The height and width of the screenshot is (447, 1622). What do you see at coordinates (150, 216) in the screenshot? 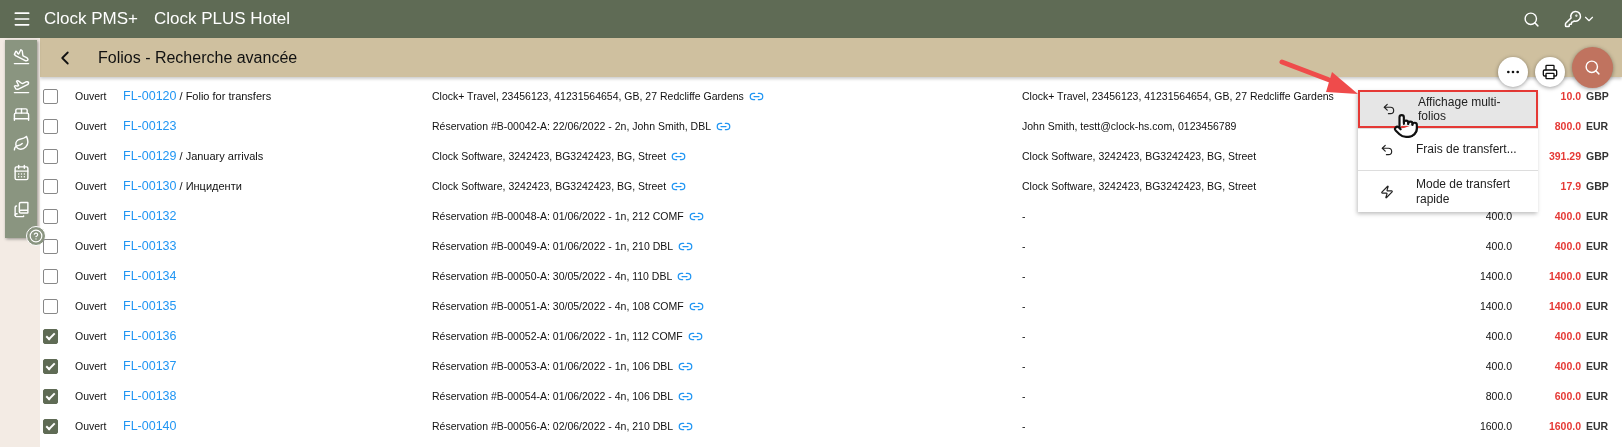
I see `folio-link: FL-00132` at bounding box center [150, 216].